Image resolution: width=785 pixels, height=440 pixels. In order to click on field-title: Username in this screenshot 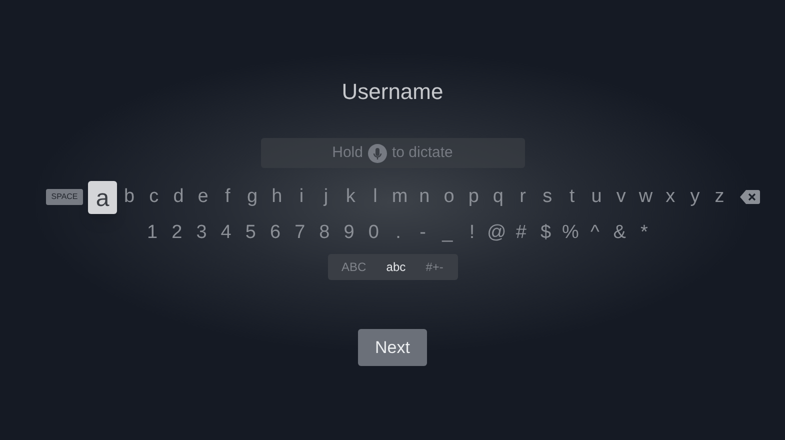, I will do `click(393, 92)`.